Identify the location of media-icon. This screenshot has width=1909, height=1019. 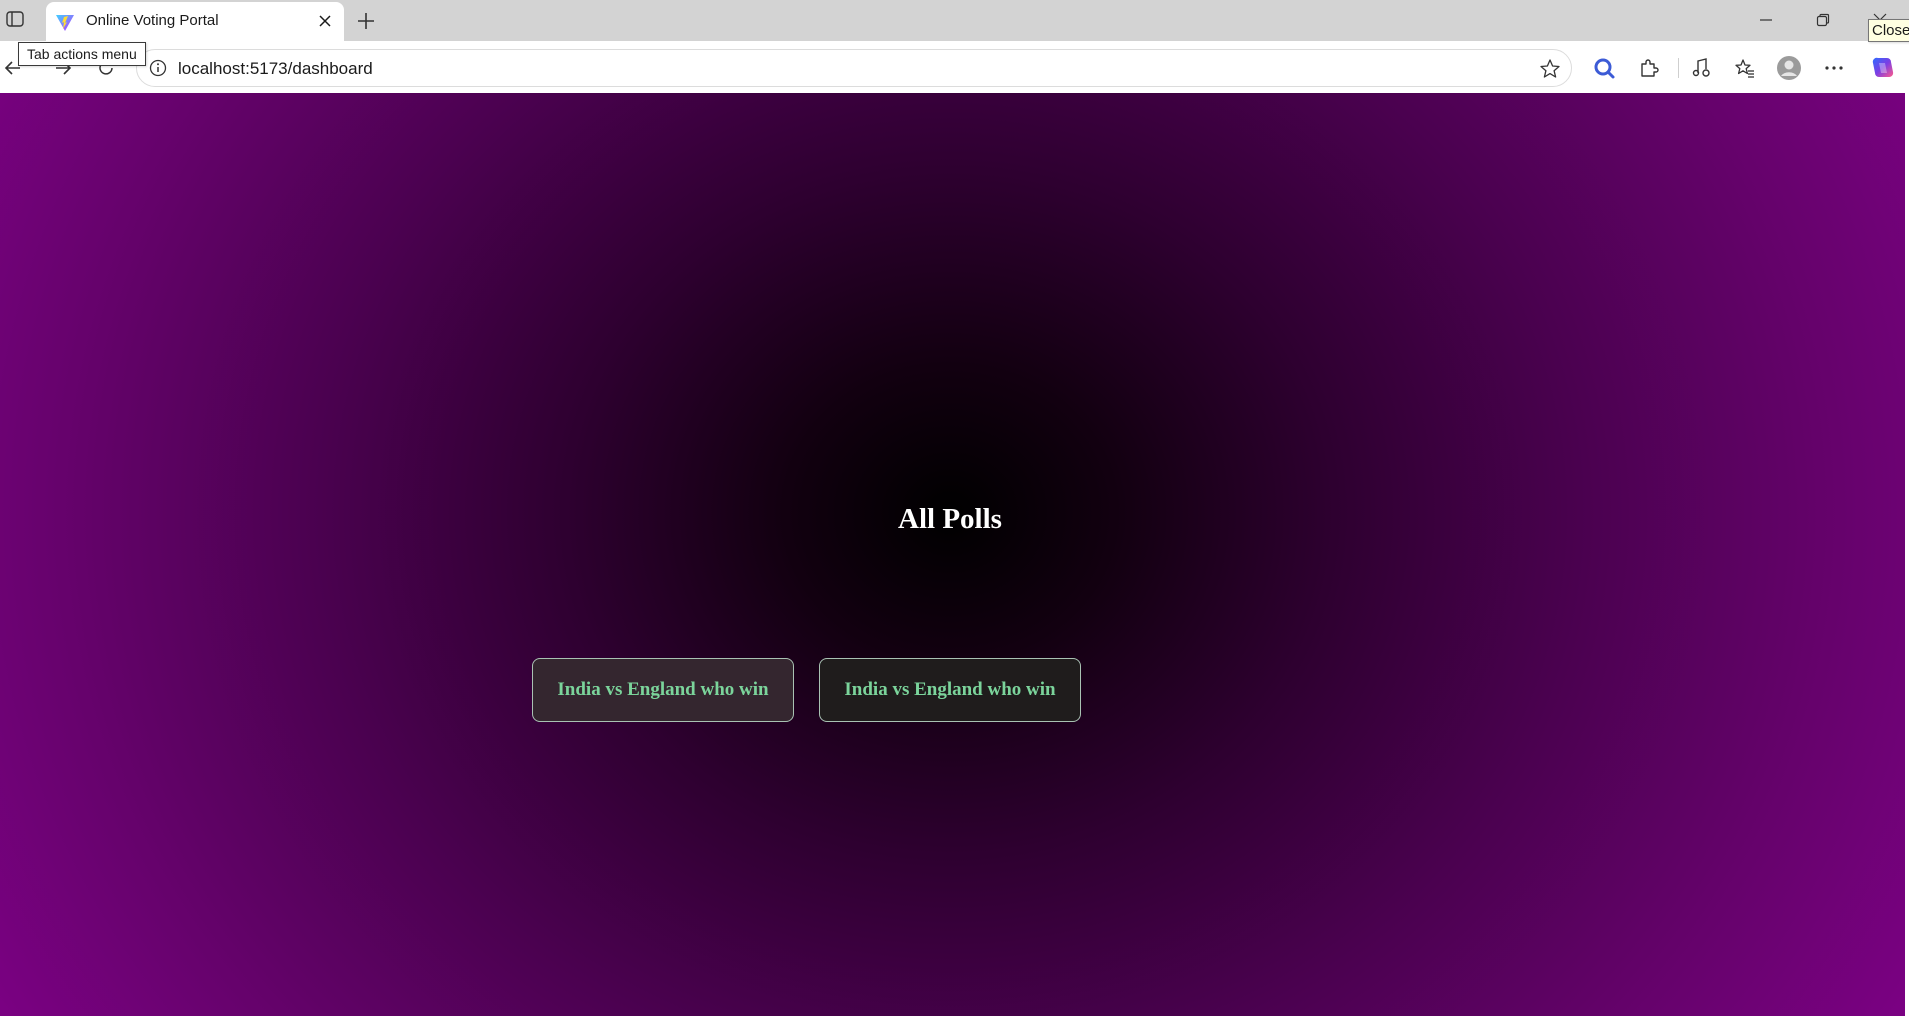
(1701, 68).